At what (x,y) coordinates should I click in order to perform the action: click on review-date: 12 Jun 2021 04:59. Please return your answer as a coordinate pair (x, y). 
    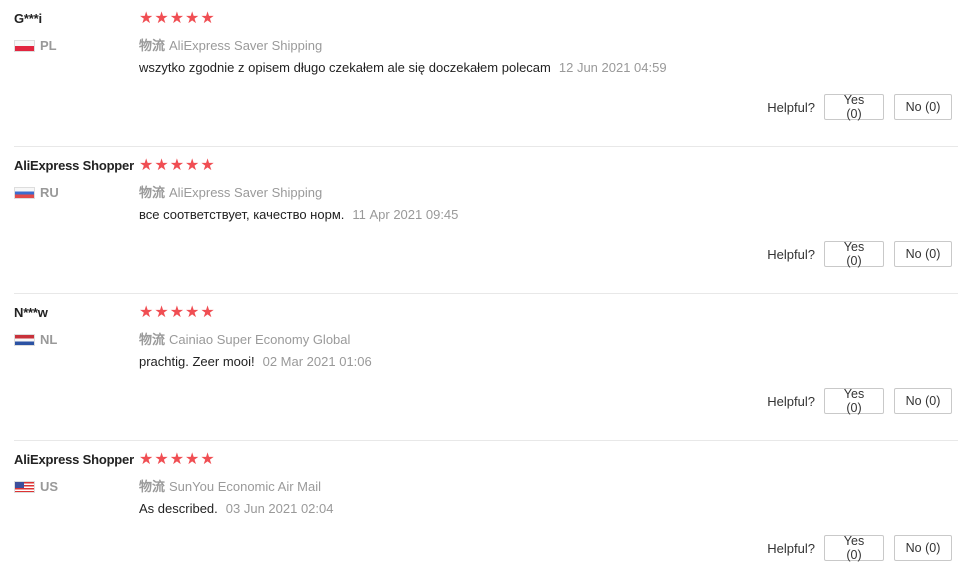
    Looking at the image, I should click on (612, 67).